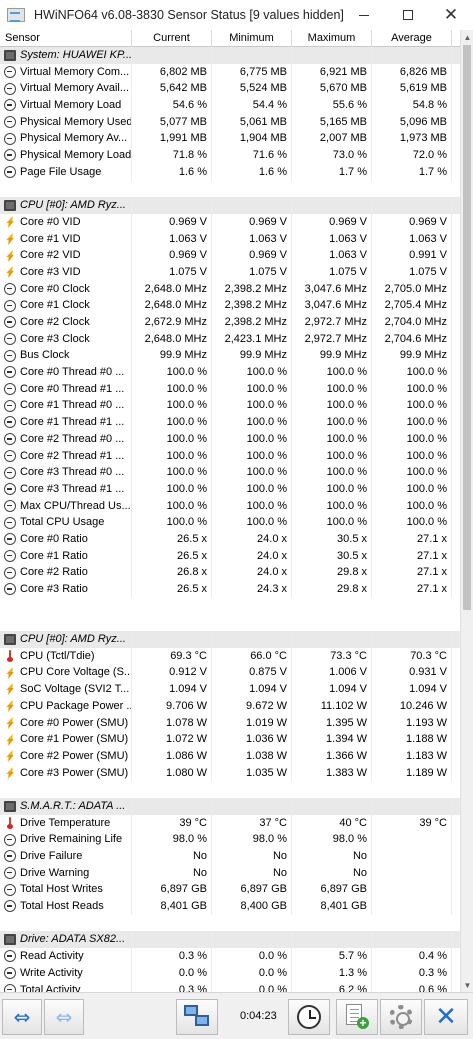 This screenshot has width=473, height=1039. Describe the element at coordinates (252, 239) in the screenshot. I see `value-minimum: 1.063 V` at that location.